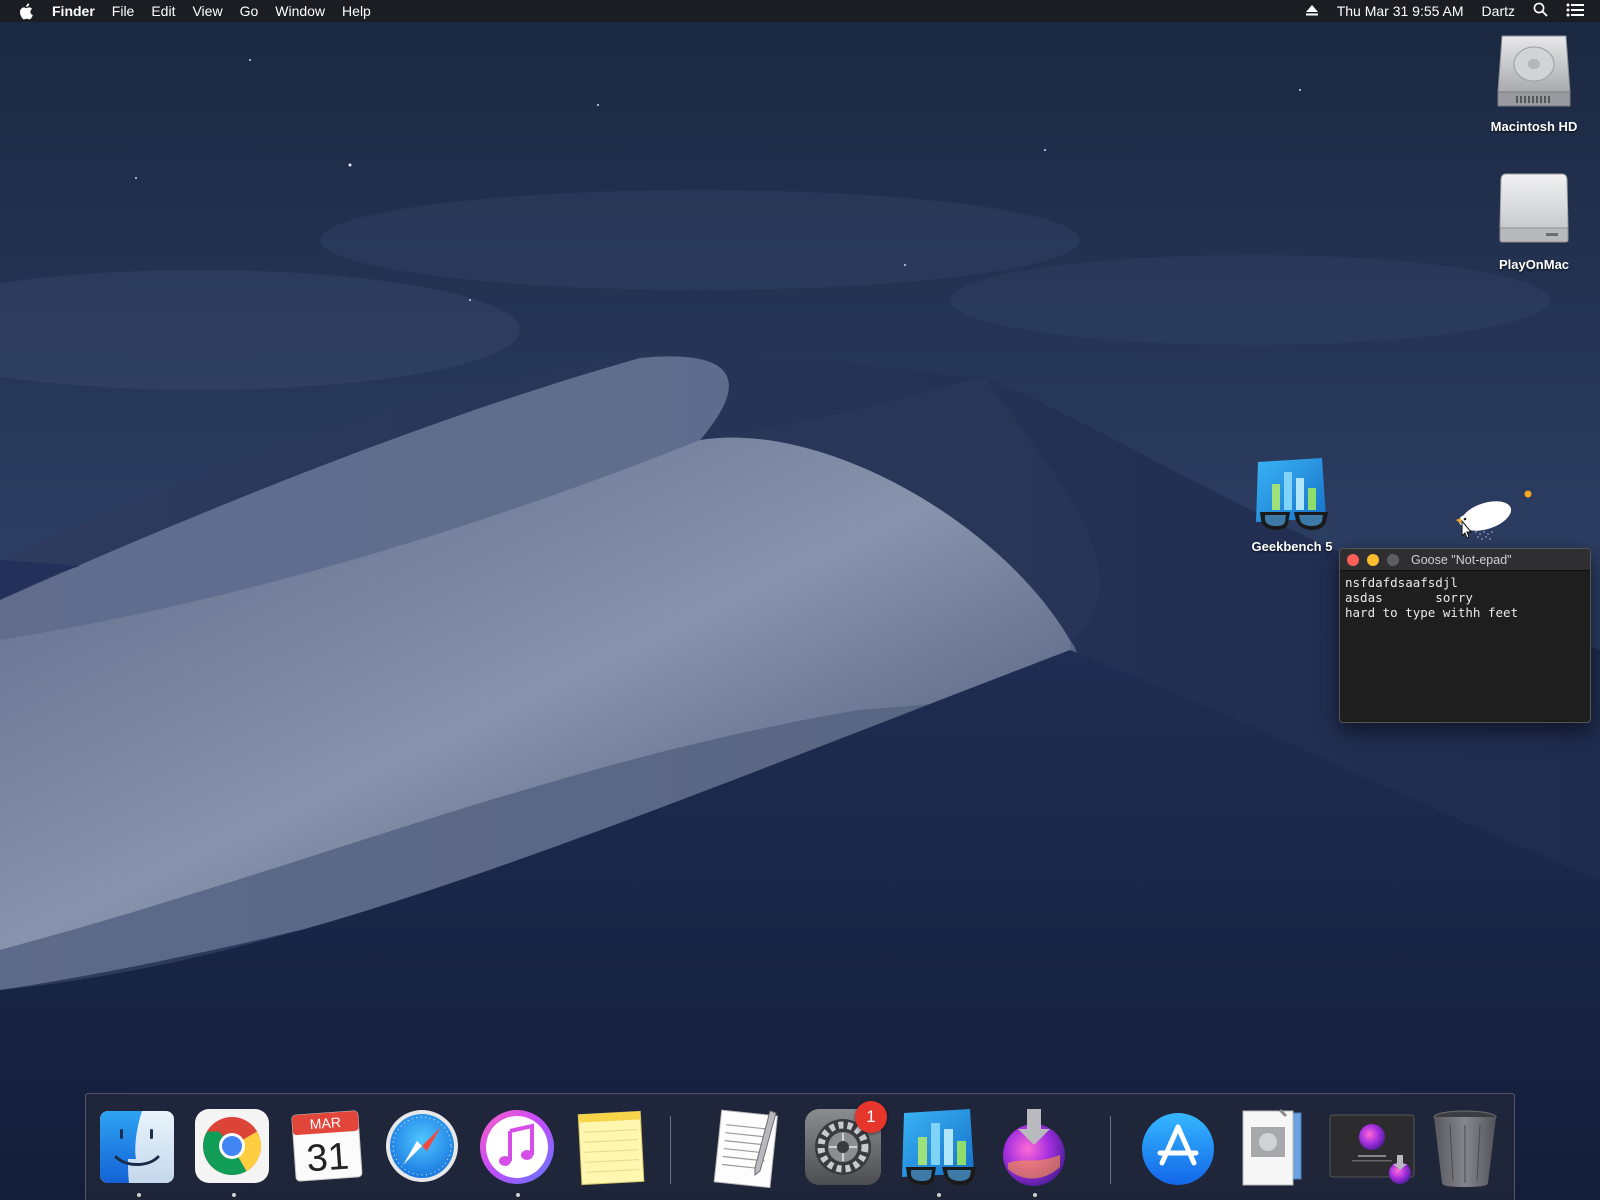 This screenshot has width=1600, height=1200. I want to click on app-store-icon, so click(1178, 1149).